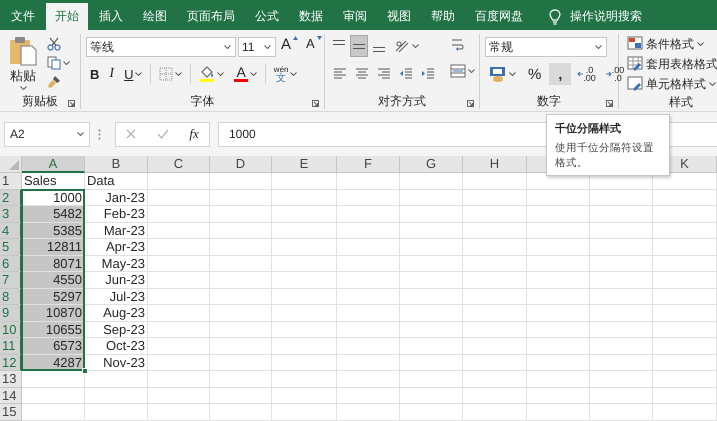  I want to click on cell: Mar-23, so click(116, 230).